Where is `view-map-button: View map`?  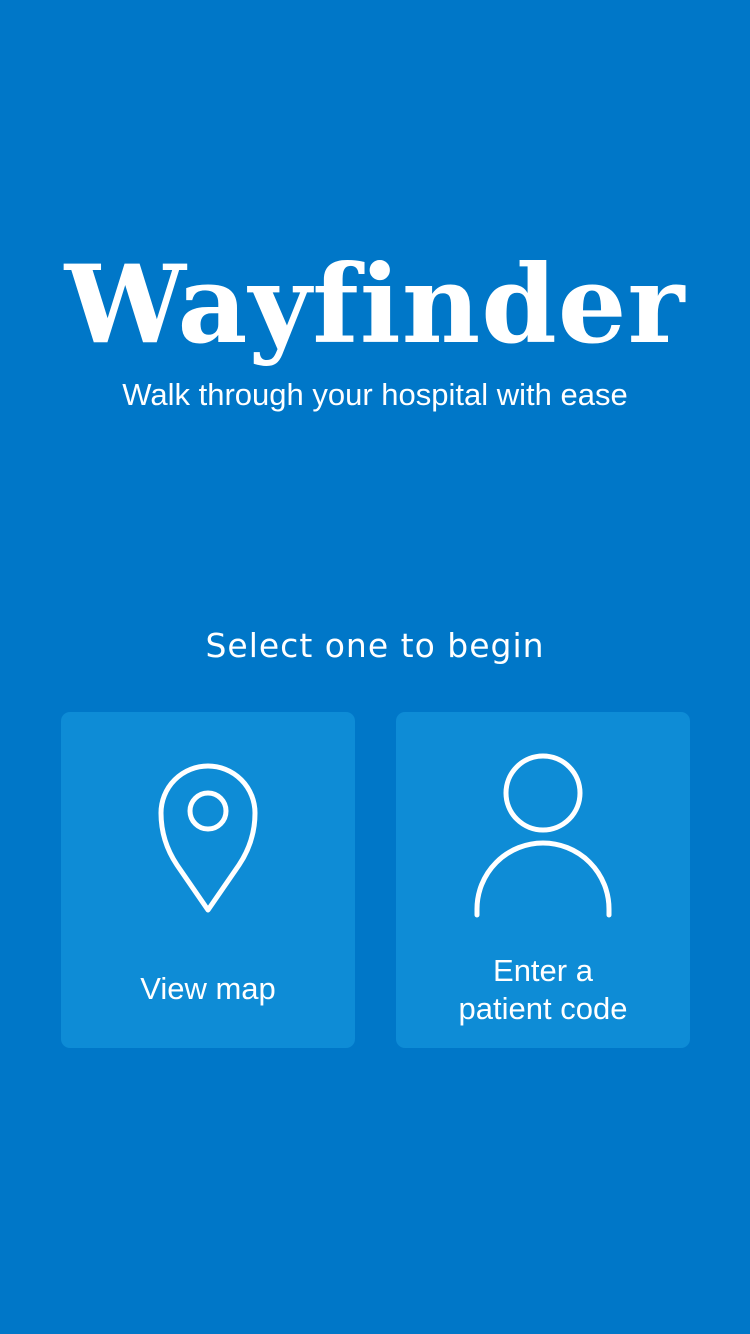
view-map-button: View map is located at coordinates (208, 880).